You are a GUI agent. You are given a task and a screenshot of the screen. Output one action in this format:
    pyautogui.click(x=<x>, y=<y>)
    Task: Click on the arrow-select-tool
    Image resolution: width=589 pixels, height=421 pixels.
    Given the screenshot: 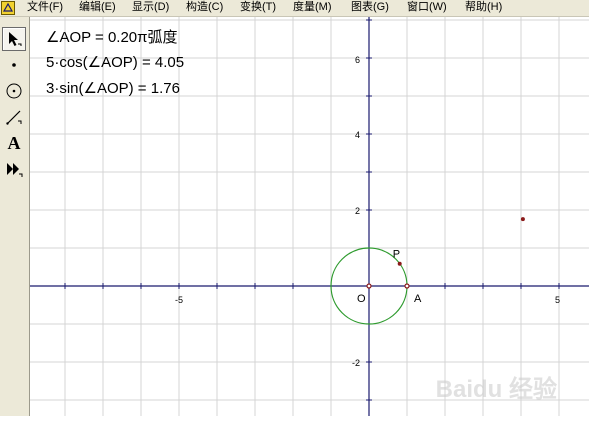 What is the action you would take?
    pyautogui.click(x=14, y=39)
    